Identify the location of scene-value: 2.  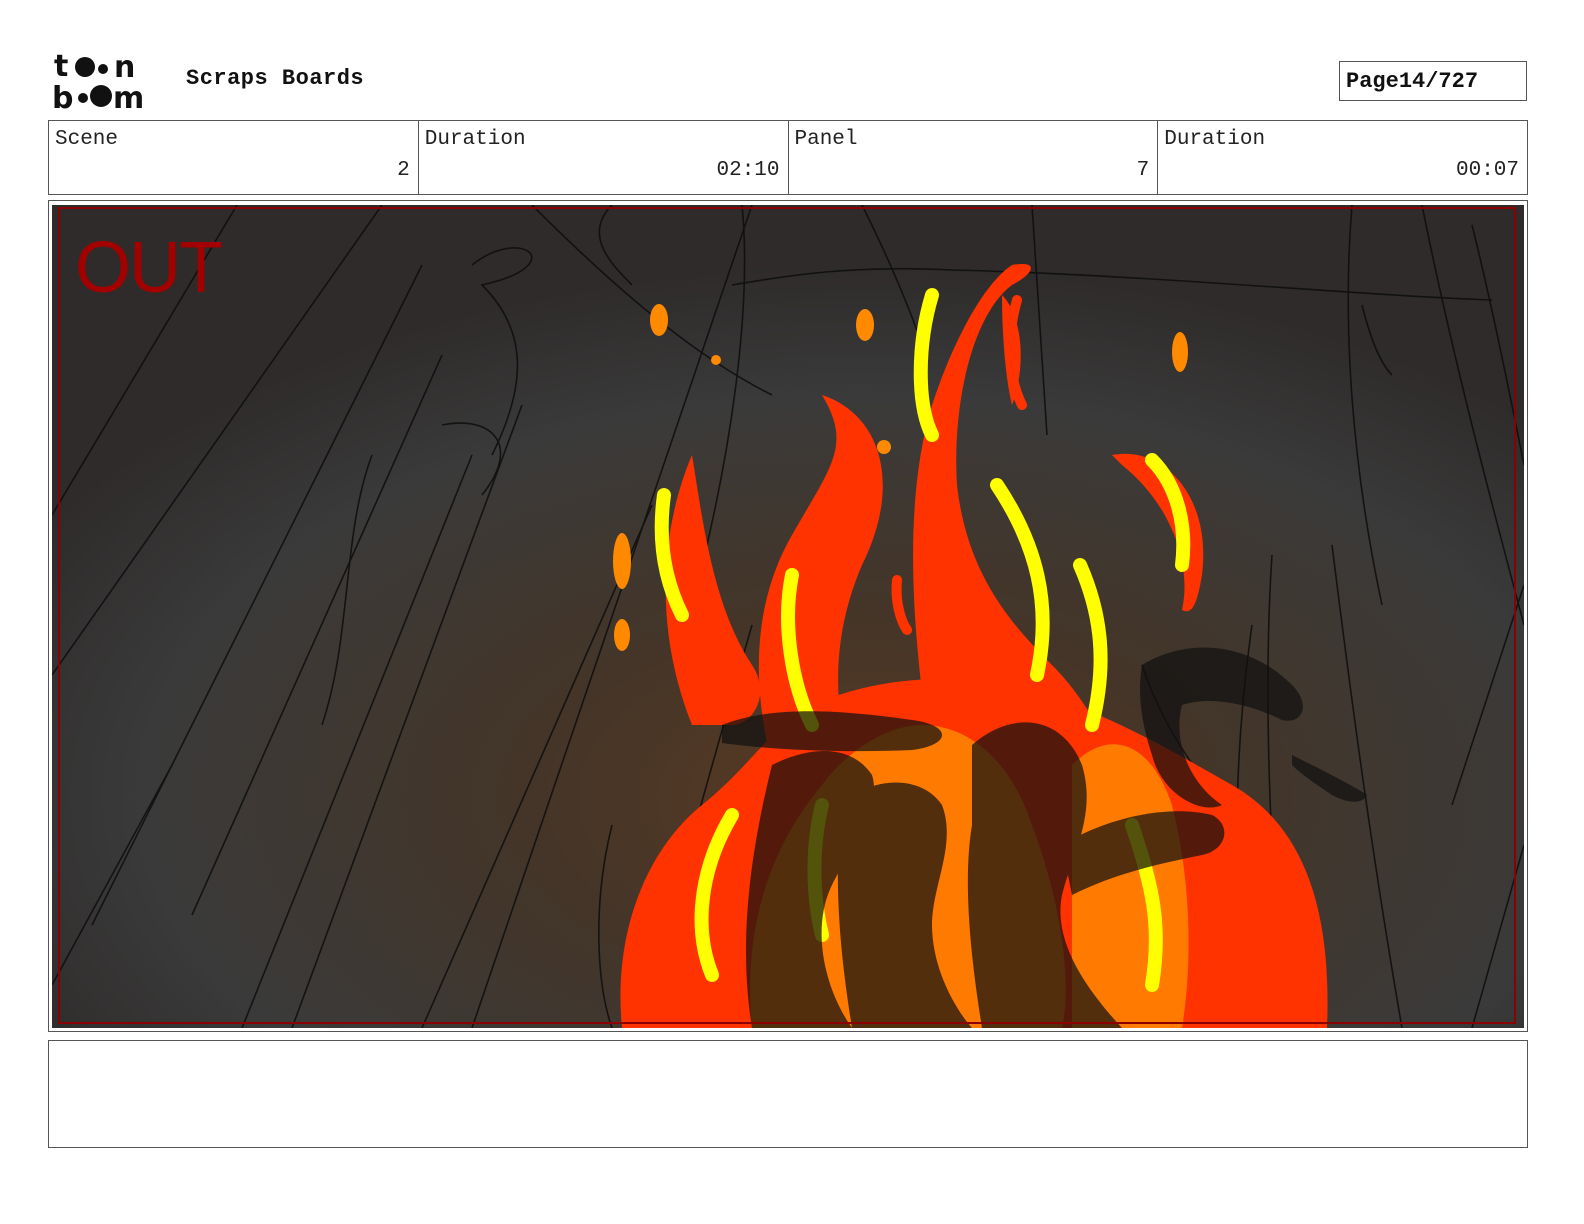
(403, 170).